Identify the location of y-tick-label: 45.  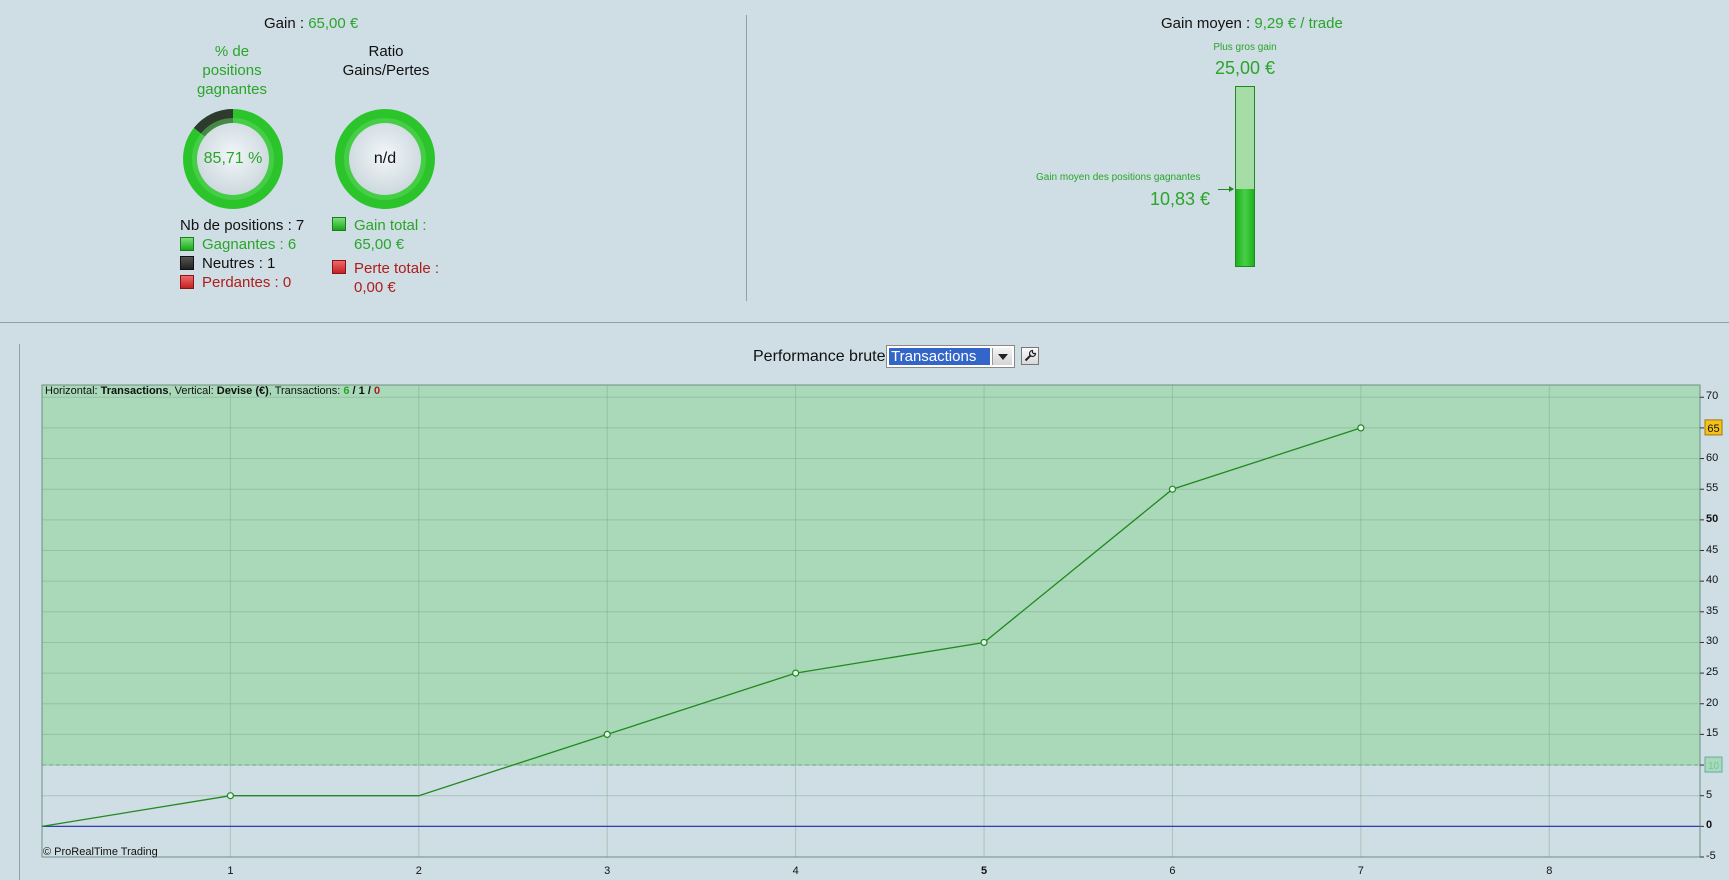
(1712, 549).